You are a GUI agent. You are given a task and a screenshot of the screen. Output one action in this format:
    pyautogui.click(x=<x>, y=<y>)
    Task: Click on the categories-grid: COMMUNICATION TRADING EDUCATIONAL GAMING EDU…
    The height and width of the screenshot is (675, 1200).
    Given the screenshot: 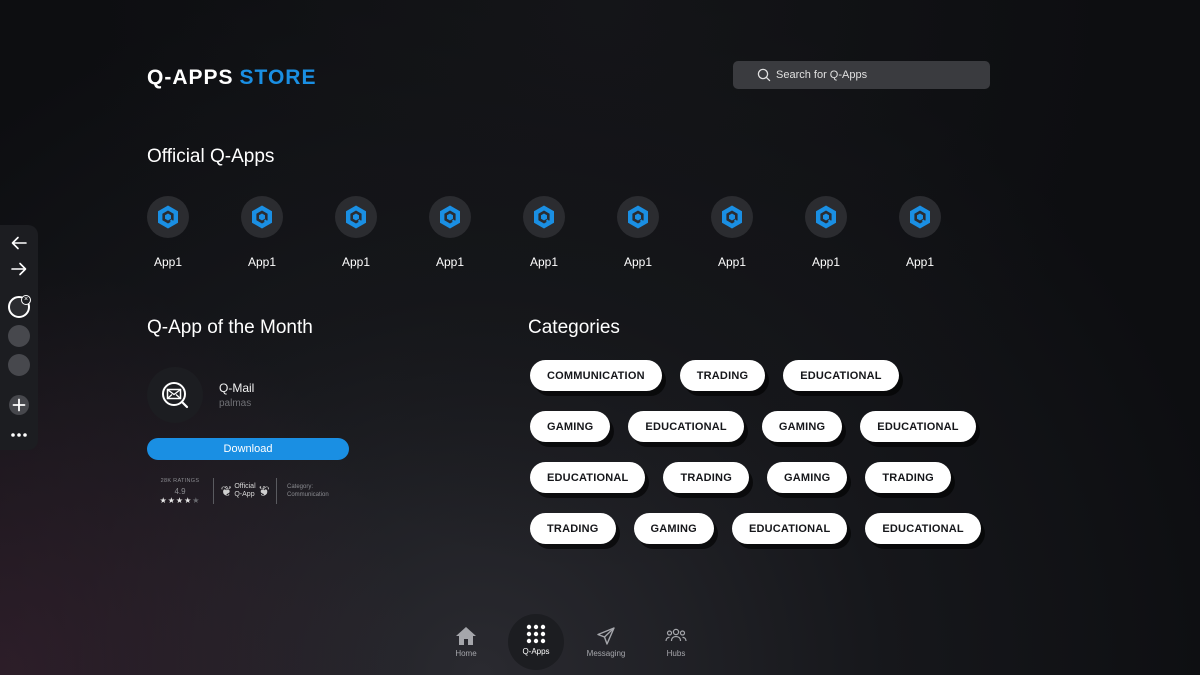 What is the action you would take?
    pyautogui.click(x=764, y=462)
    